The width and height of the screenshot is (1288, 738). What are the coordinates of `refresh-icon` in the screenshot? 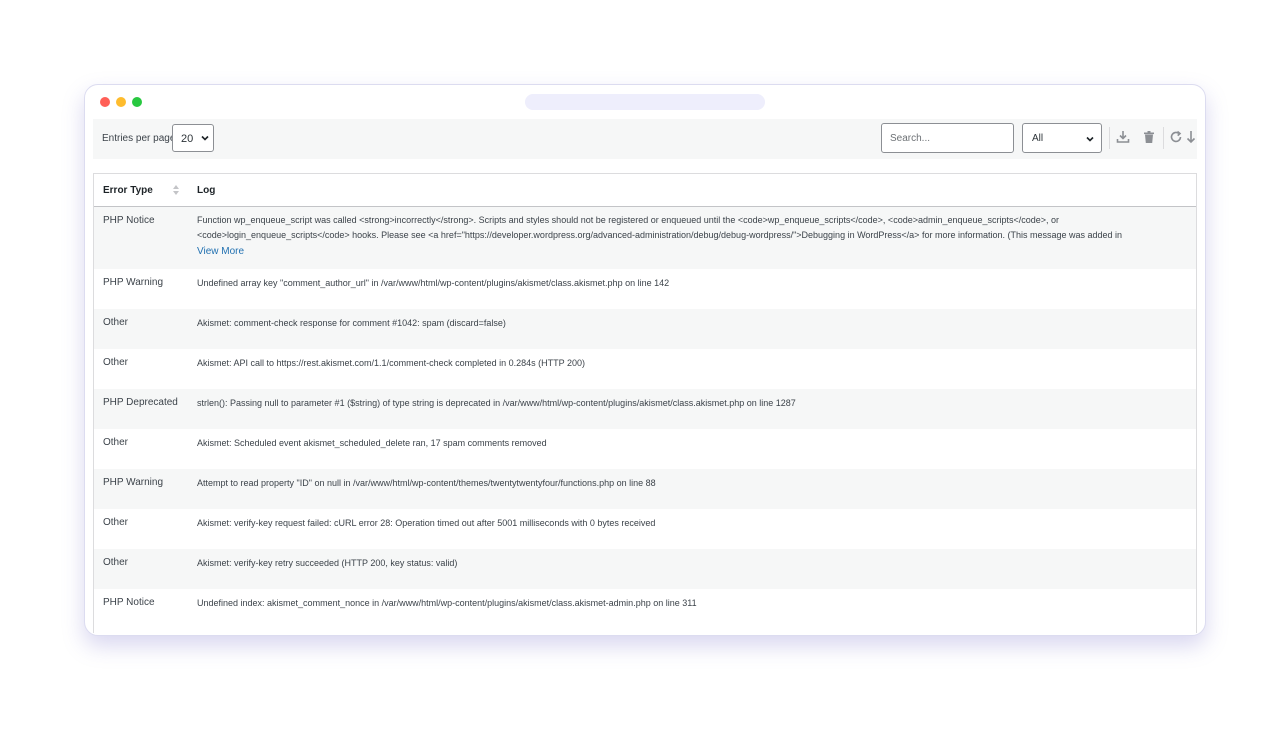 It's located at (1176, 137).